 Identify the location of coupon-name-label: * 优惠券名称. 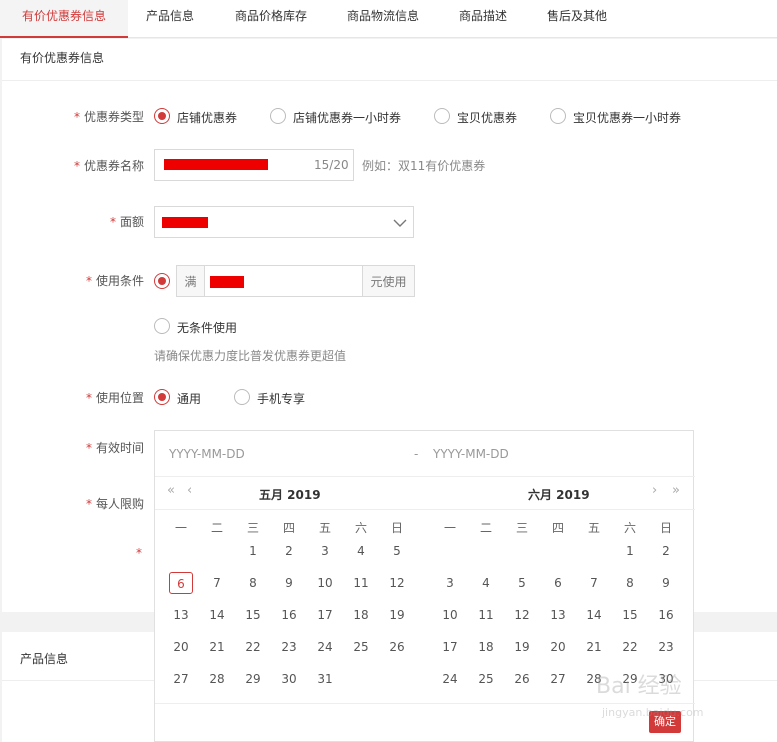
(109, 166).